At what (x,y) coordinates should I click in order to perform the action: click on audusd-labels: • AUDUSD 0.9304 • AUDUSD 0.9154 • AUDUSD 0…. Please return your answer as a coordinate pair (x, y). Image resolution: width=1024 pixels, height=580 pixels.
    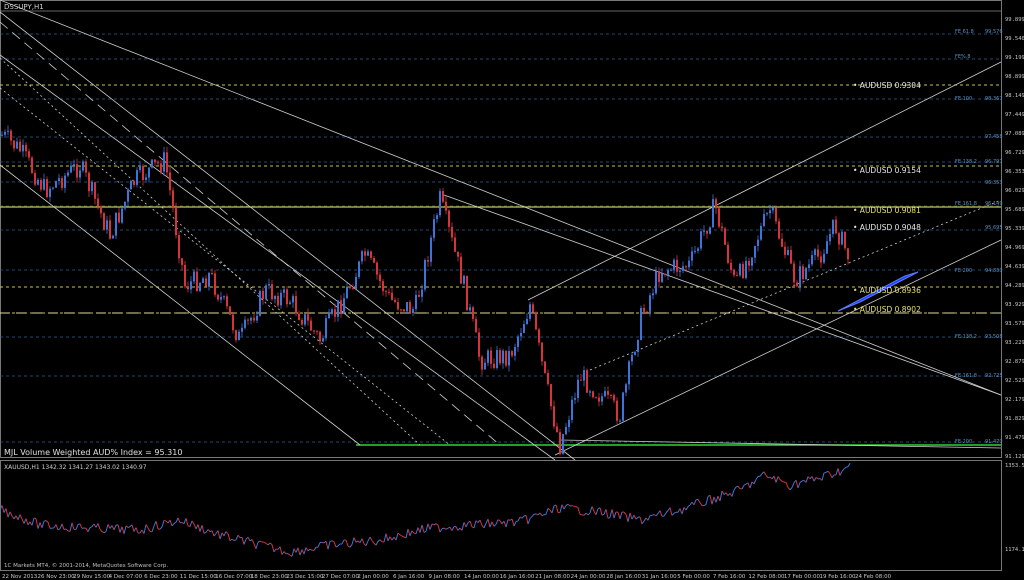
    Looking at the image, I should click on (887, 197).